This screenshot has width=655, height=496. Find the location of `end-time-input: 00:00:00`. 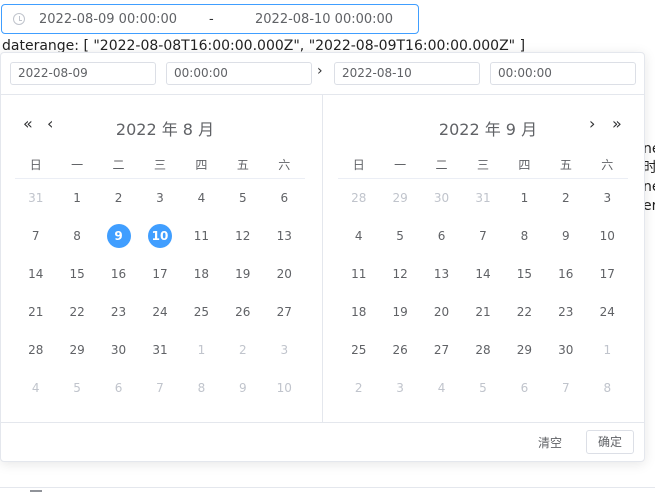

end-time-input: 00:00:00 is located at coordinates (563, 73).